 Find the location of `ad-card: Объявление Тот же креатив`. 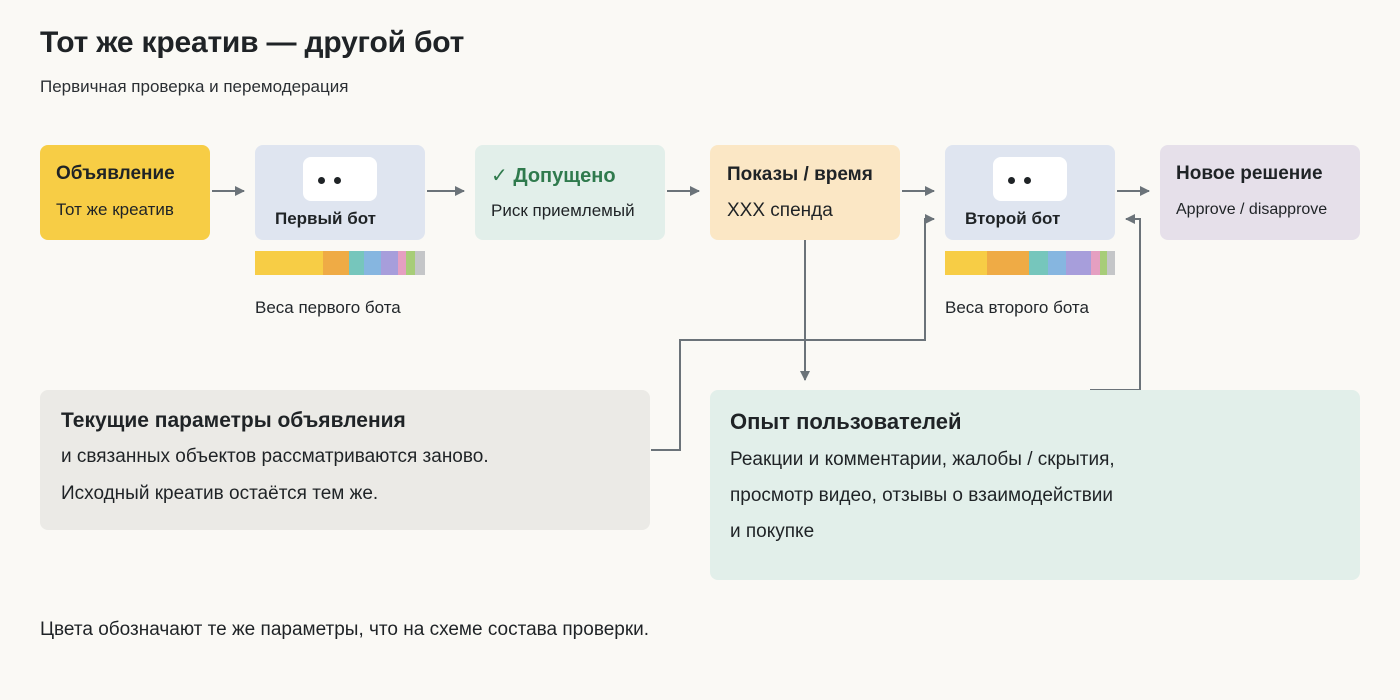

ad-card: Объявление Тот же креатив is located at coordinates (125, 192).